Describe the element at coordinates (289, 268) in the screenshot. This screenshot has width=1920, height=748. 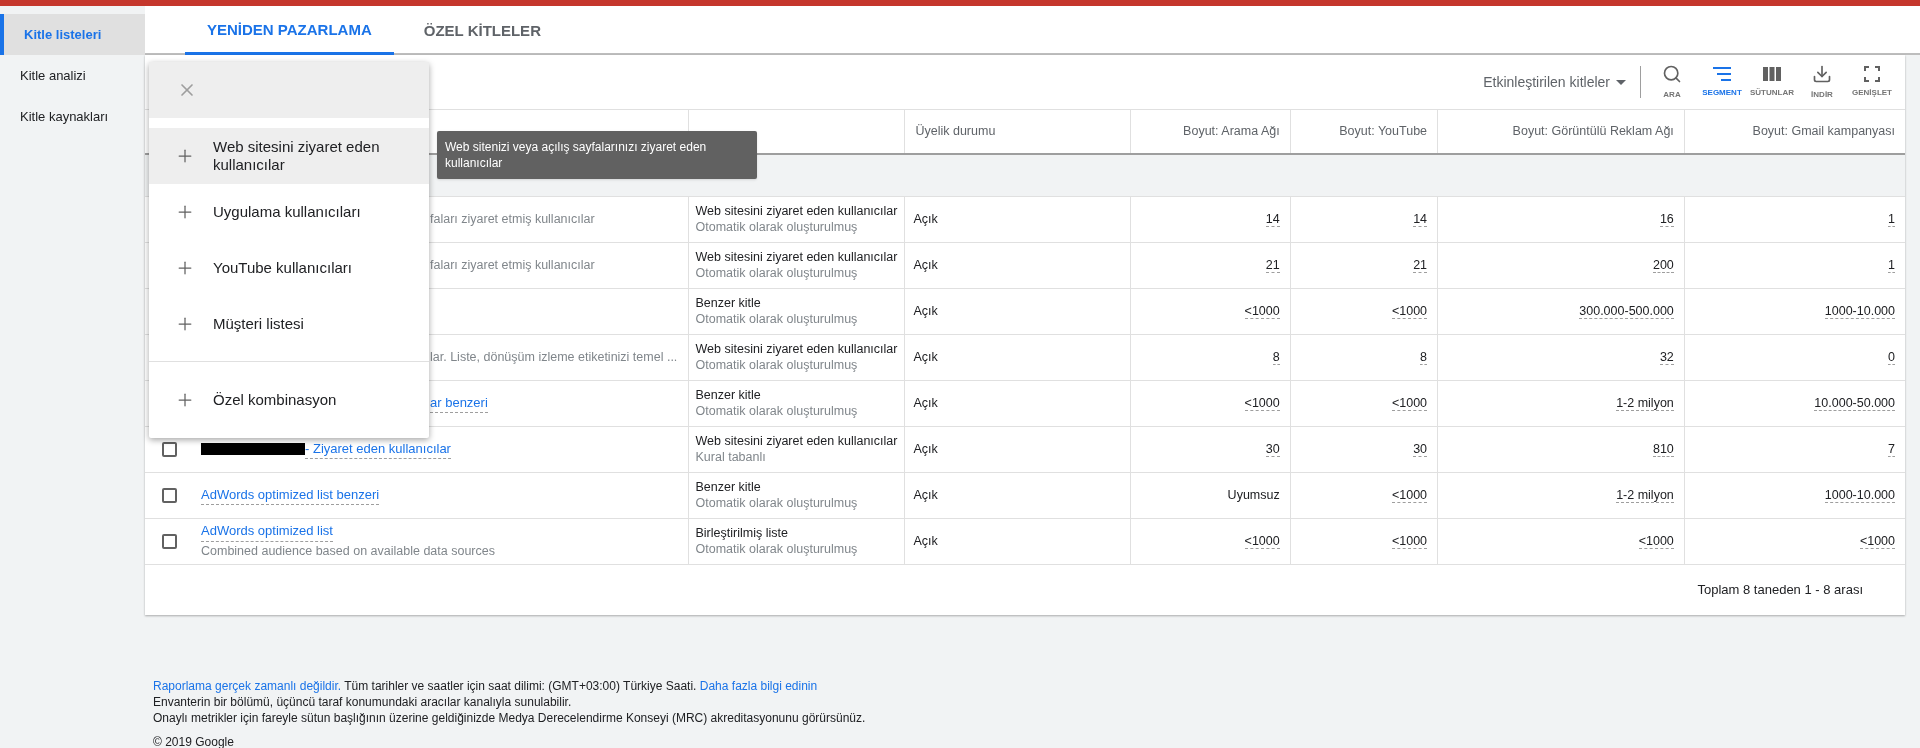
I see `menu-item: YouTube kullanıcıları` at that location.